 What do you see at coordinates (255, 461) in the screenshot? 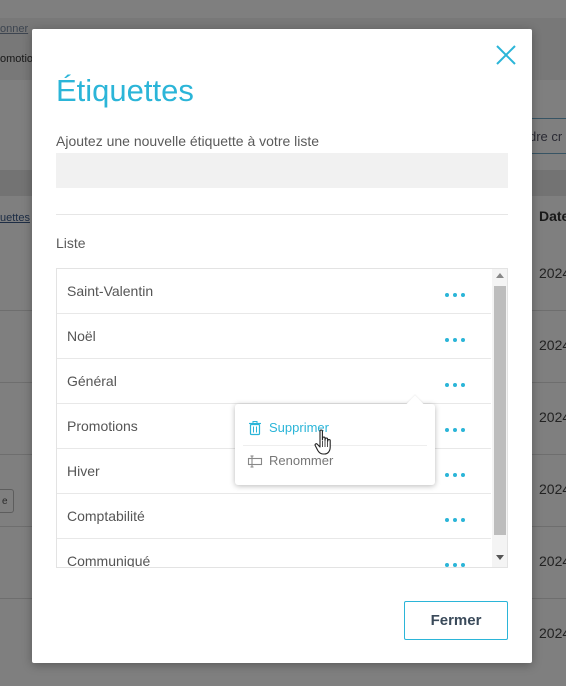
I see `rename-icon` at bounding box center [255, 461].